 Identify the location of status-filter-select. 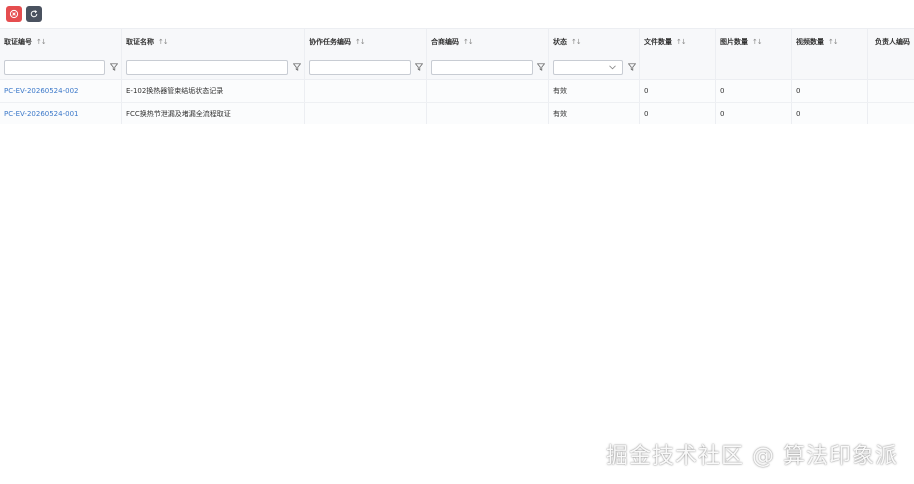
(588, 67).